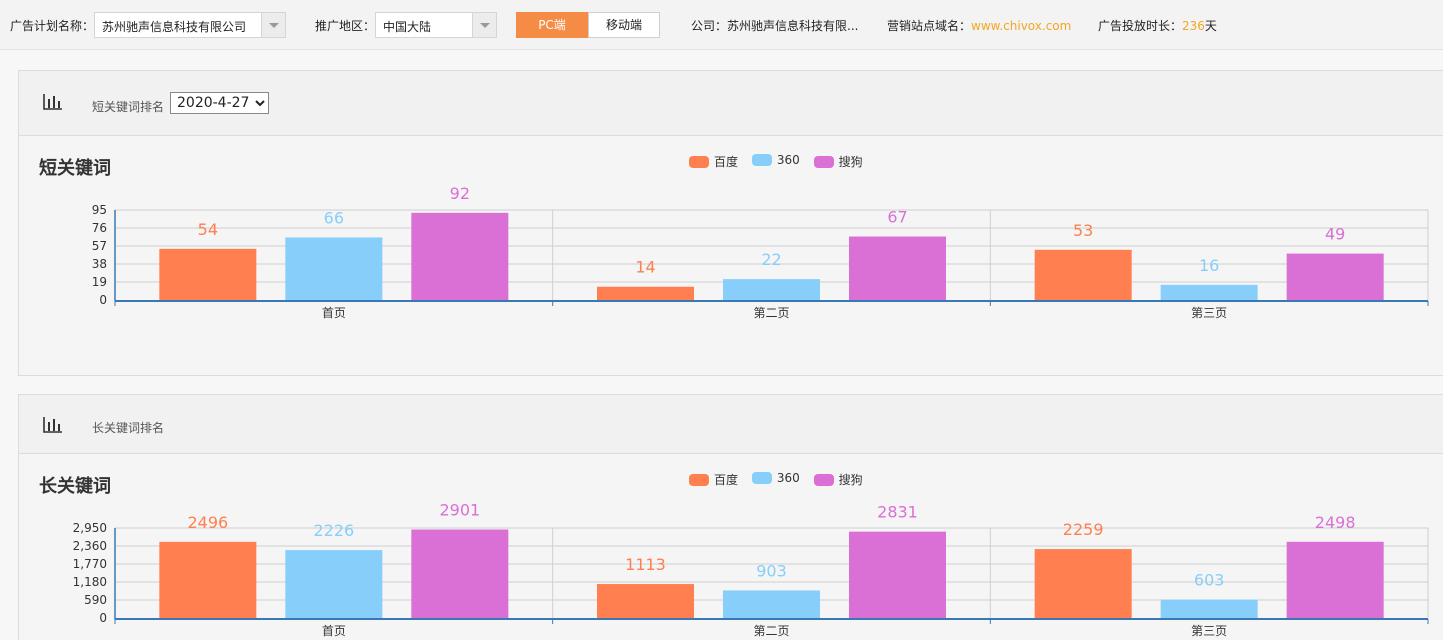  What do you see at coordinates (624, 25) in the screenshot?
I see `tab-mobile: 移动端` at bounding box center [624, 25].